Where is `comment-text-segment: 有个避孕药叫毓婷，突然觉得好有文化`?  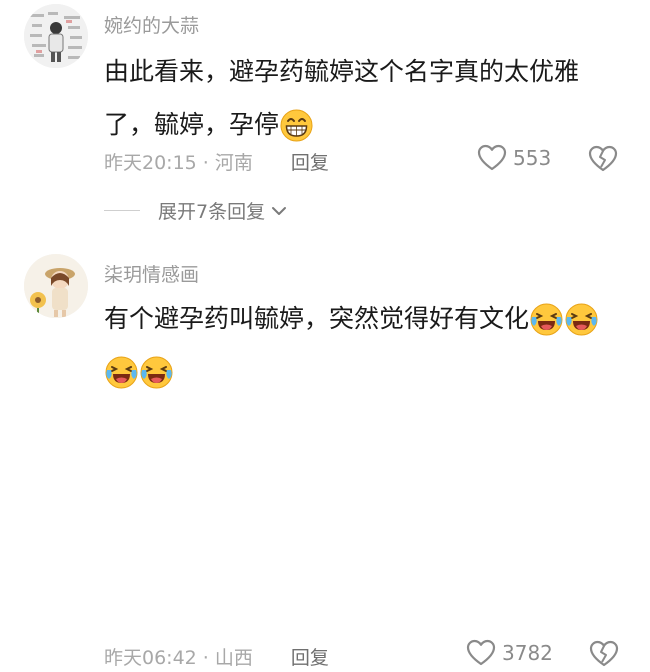 comment-text-segment: 有个避孕药叫毓婷，突然觉得好有文化 is located at coordinates (317, 318).